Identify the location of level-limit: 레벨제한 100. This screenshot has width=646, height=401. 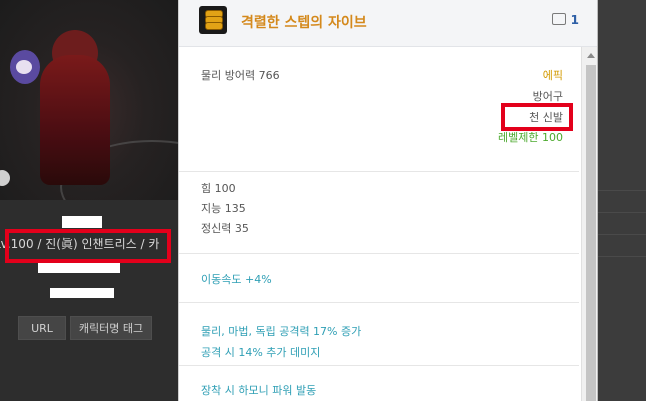
(530, 137).